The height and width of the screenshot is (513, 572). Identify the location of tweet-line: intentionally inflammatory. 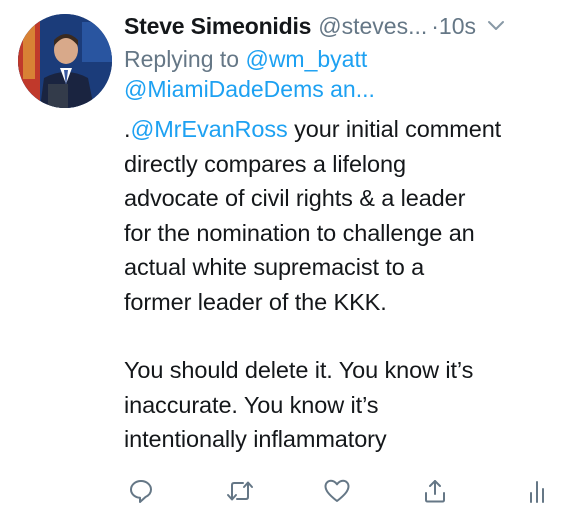
(255, 439).